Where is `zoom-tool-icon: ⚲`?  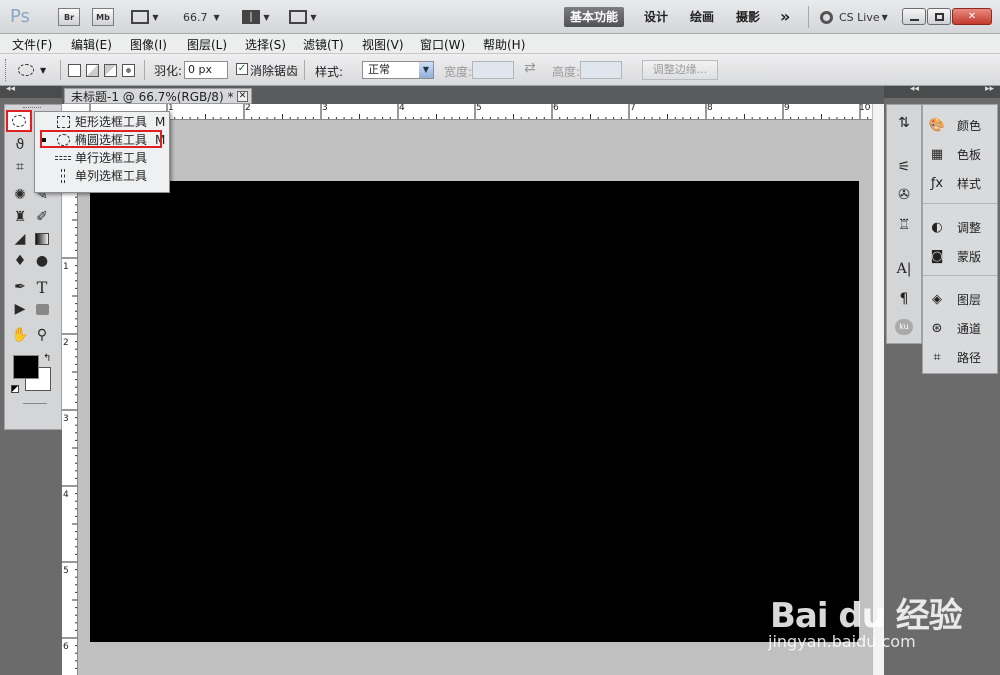
zoom-tool-icon: ⚲ is located at coordinates (42, 335).